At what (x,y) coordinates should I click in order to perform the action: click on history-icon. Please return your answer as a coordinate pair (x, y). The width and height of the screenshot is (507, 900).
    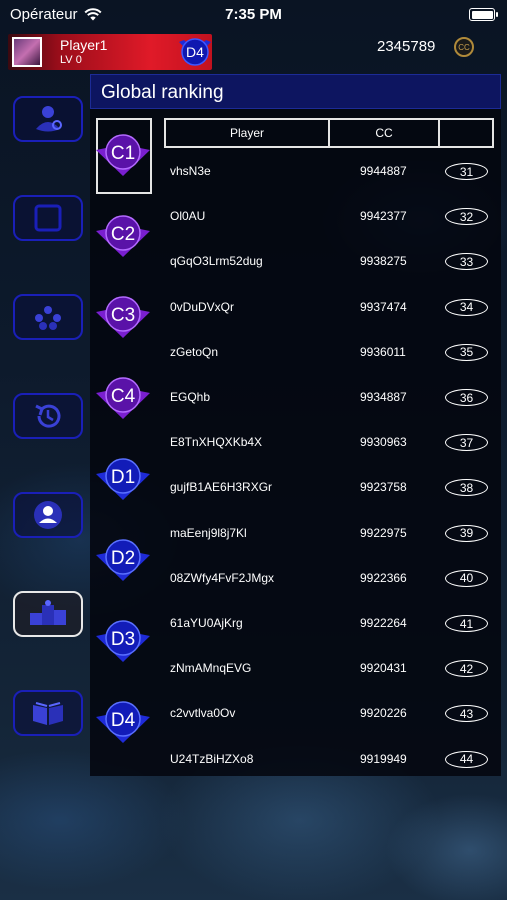
    Looking at the image, I should click on (48, 416).